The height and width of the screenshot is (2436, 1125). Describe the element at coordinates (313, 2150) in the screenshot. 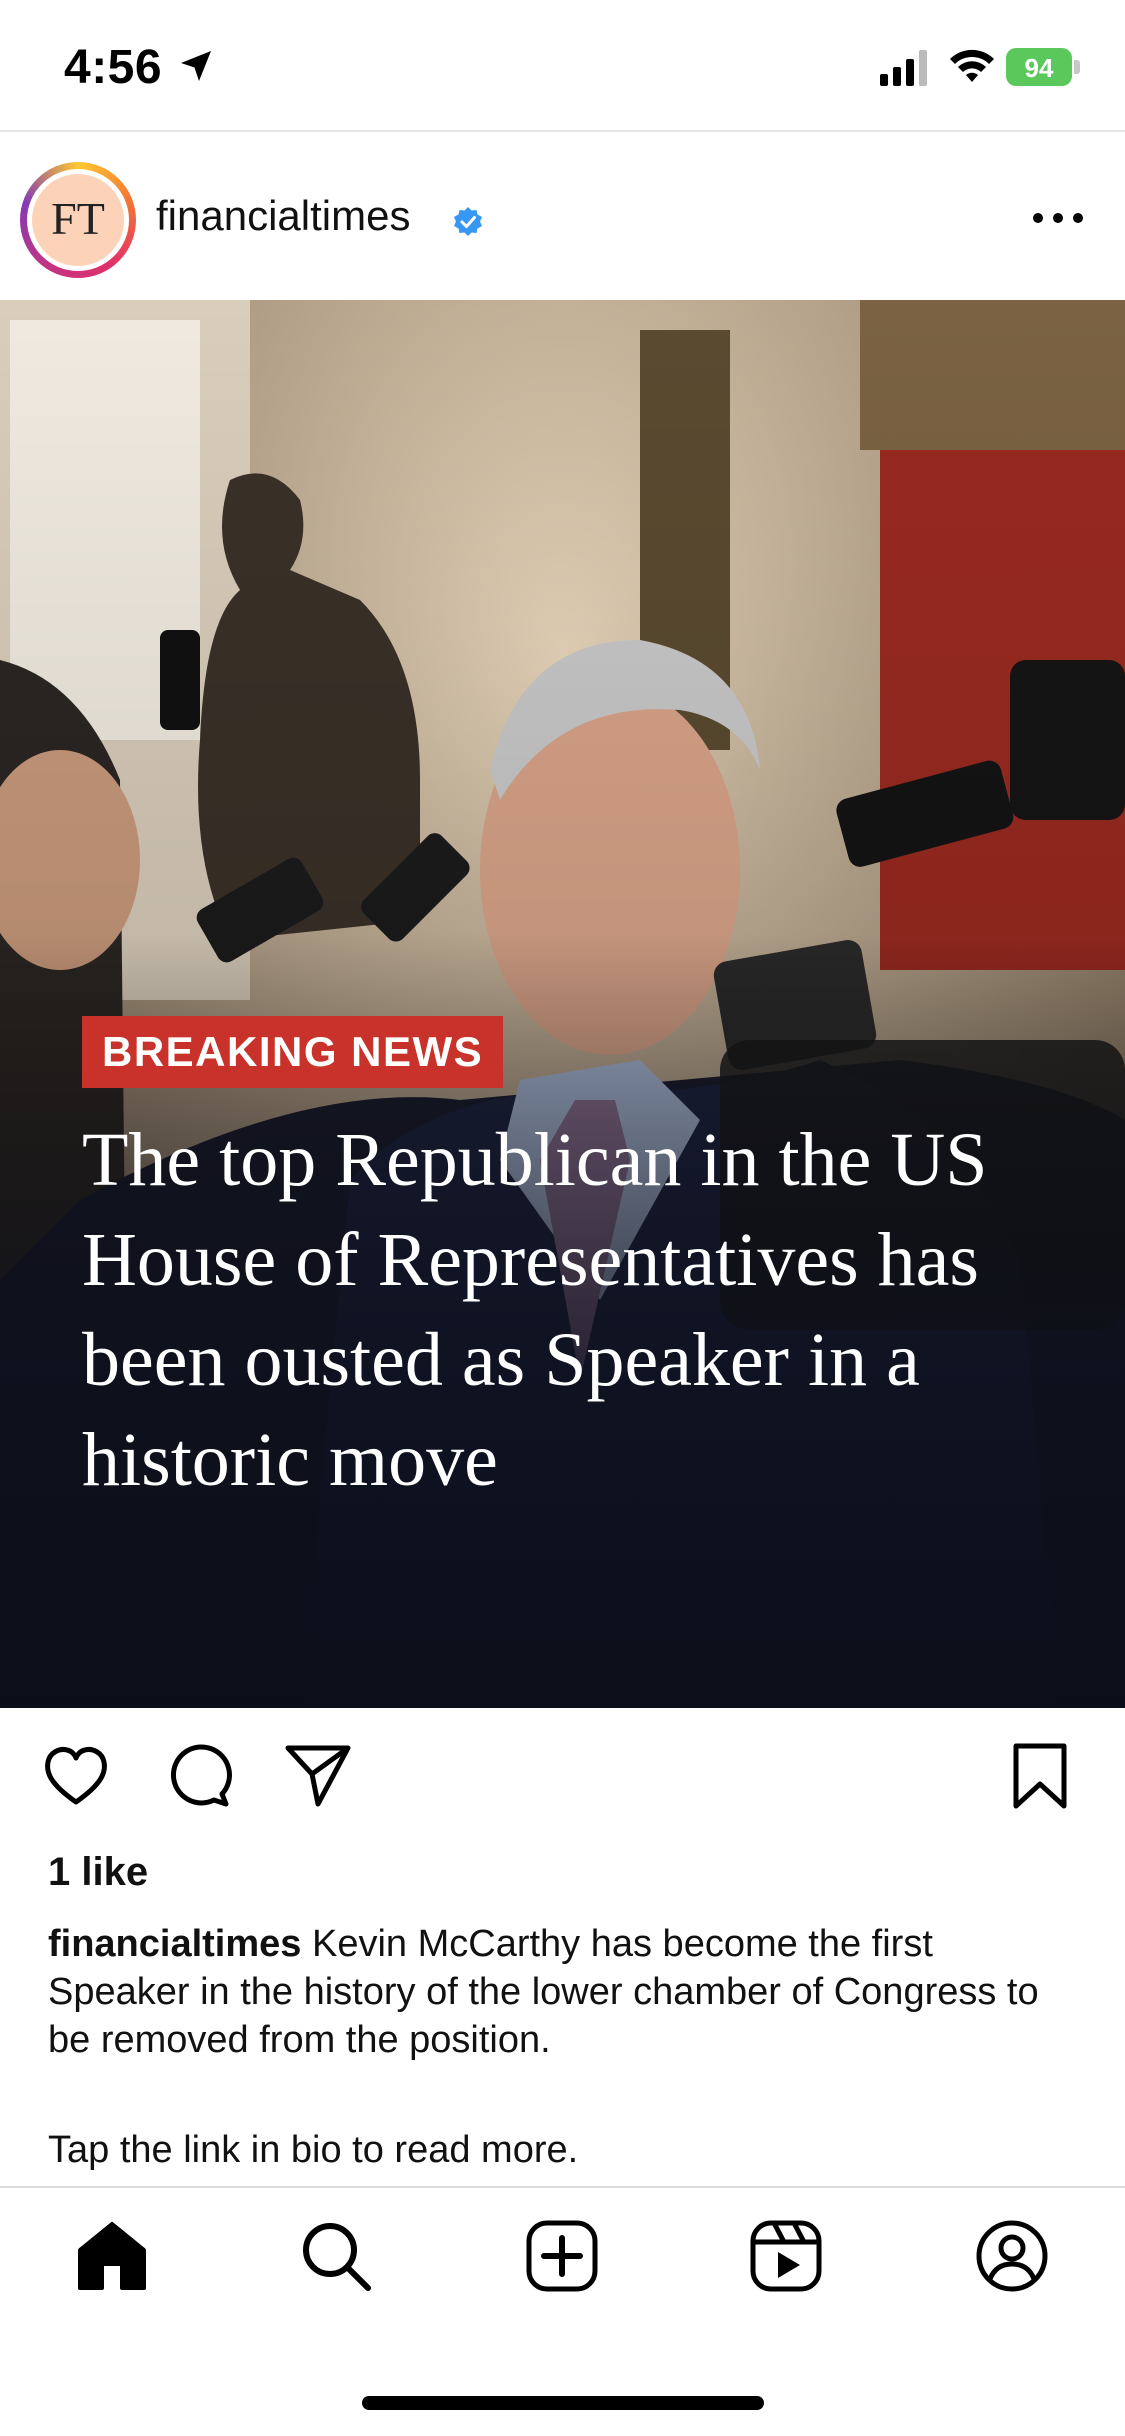

I see `caption-more-text: Tap the link in bio to read more.` at that location.